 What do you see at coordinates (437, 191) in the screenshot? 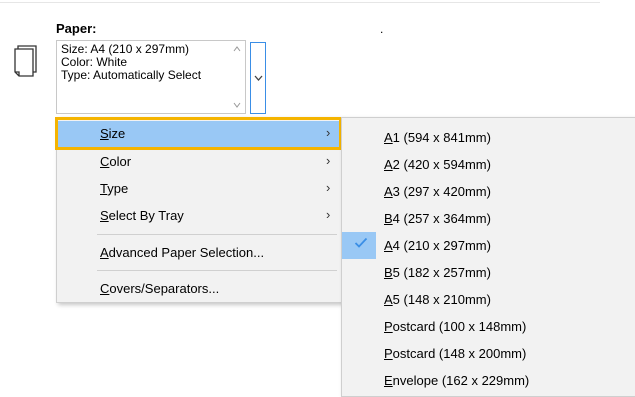
I see `size-option-label: A3 (297 x 420mm)` at bounding box center [437, 191].